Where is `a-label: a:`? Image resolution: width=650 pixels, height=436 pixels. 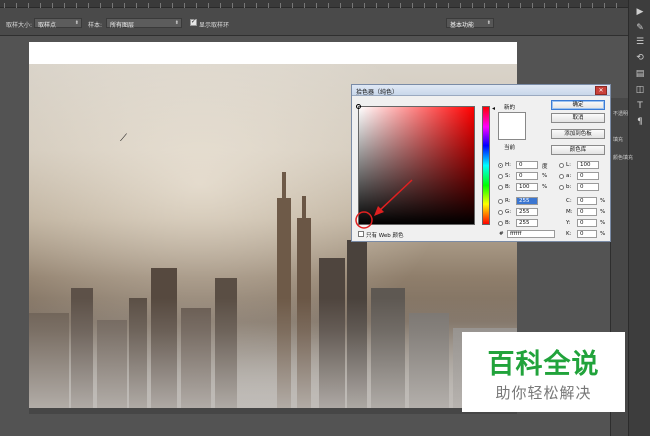
a-label: a: is located at coordinates (569, 176).